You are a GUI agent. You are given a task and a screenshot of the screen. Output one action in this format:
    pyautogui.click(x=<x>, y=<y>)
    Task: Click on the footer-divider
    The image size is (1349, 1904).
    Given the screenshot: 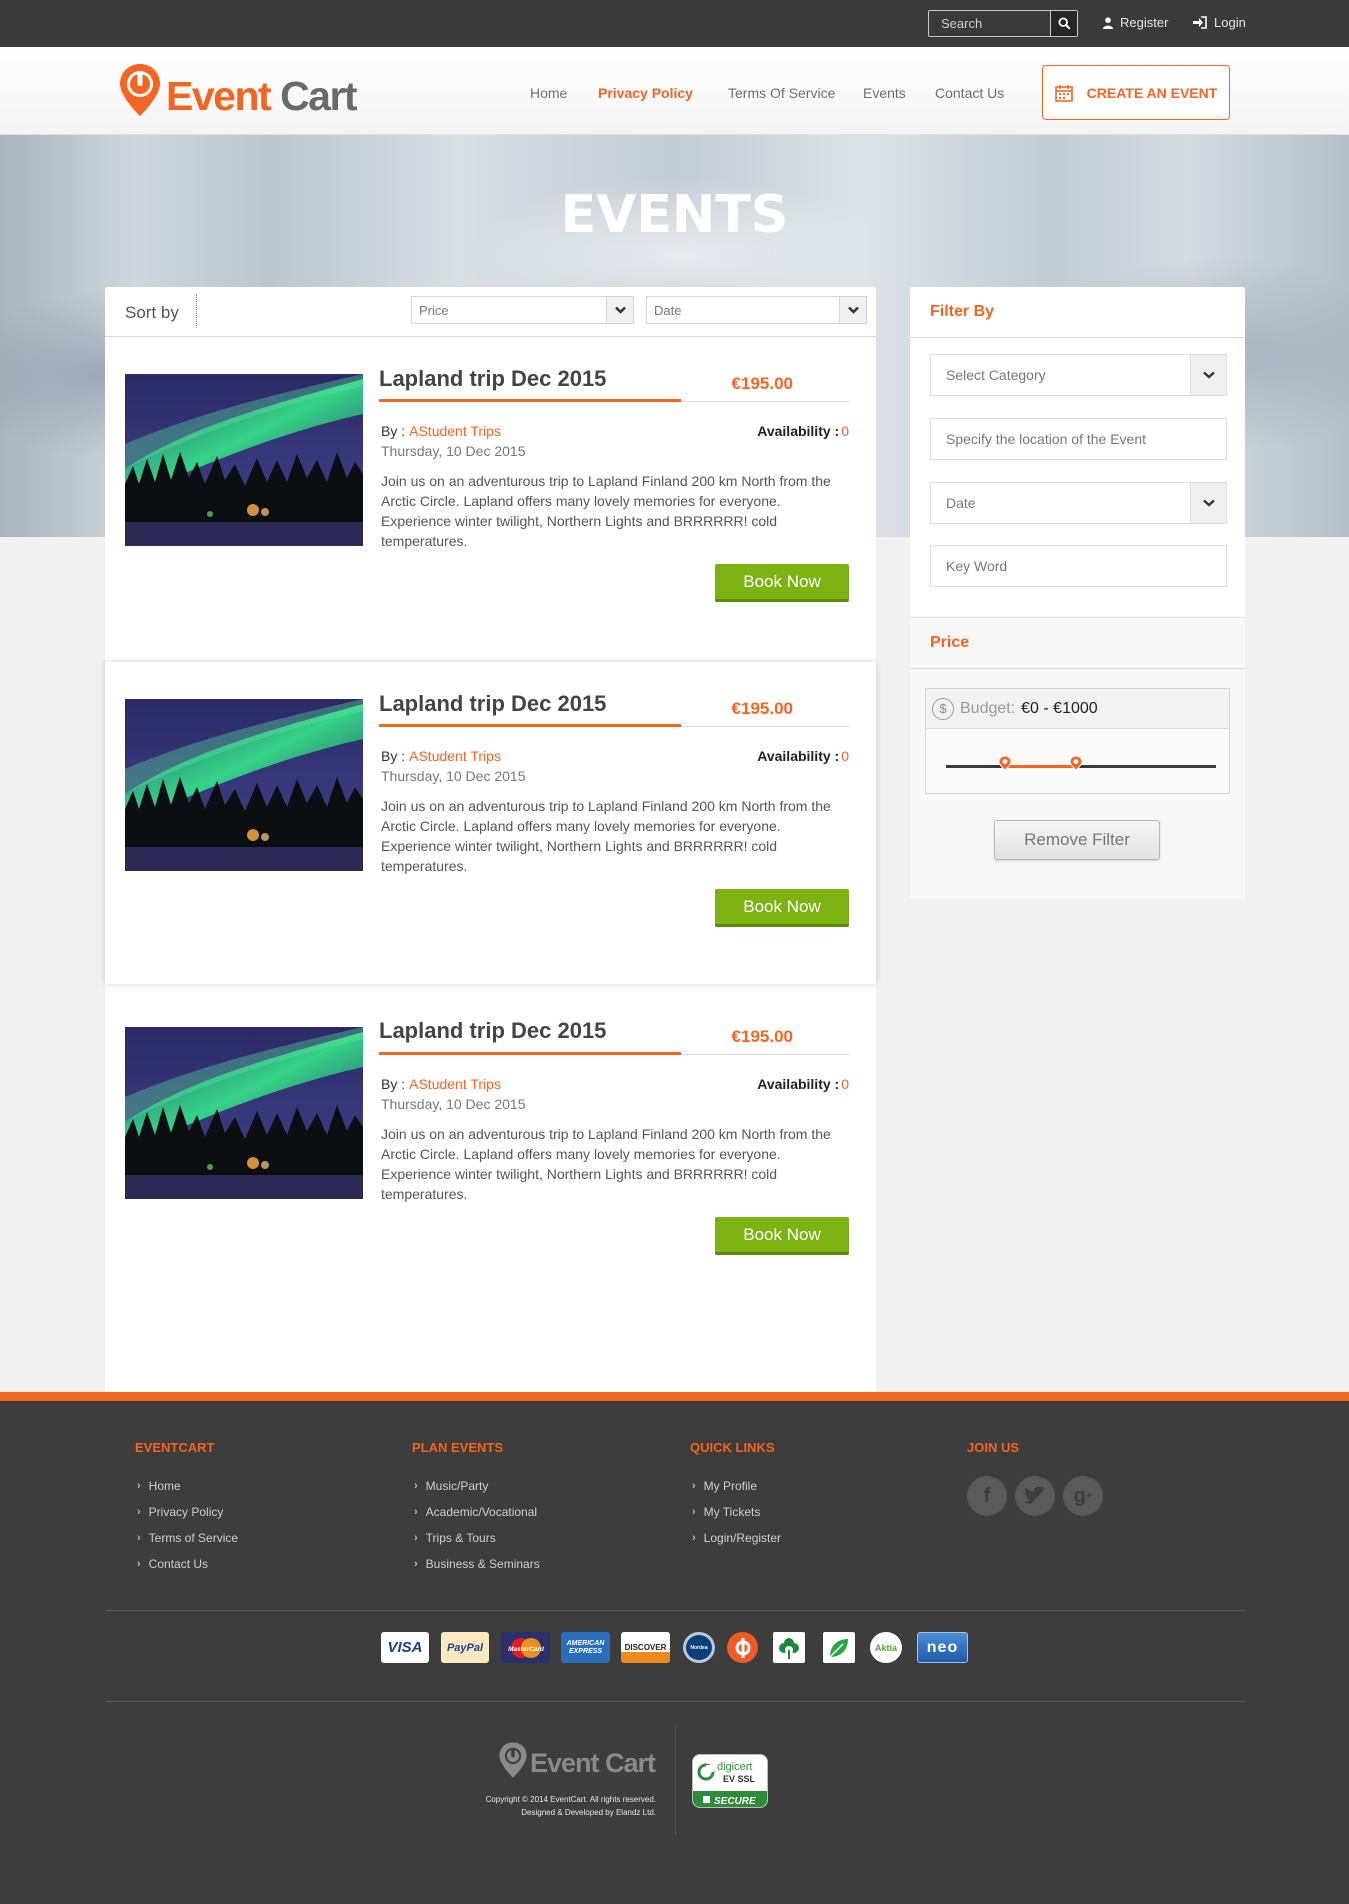 What is the action you would take?
    pyautogui.click(x=675, y=1610)
    